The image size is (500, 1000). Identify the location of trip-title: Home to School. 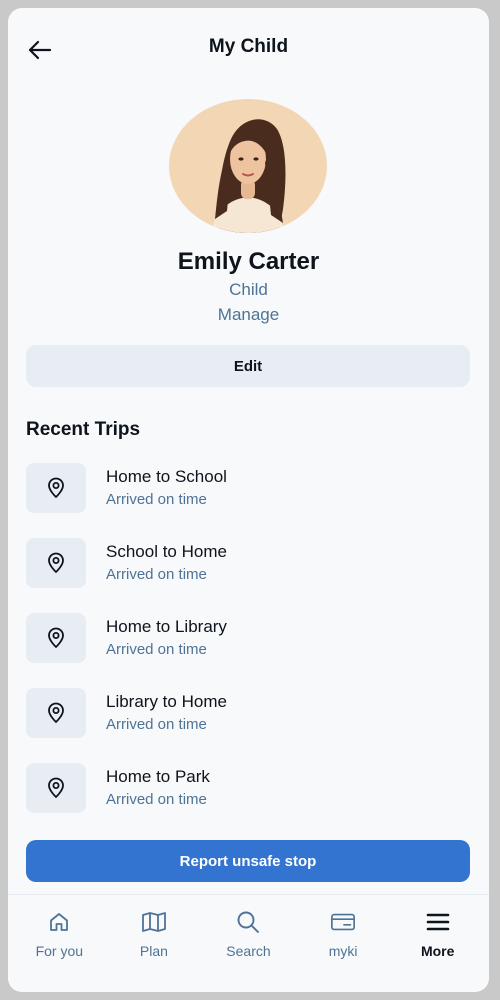
(166, 476).